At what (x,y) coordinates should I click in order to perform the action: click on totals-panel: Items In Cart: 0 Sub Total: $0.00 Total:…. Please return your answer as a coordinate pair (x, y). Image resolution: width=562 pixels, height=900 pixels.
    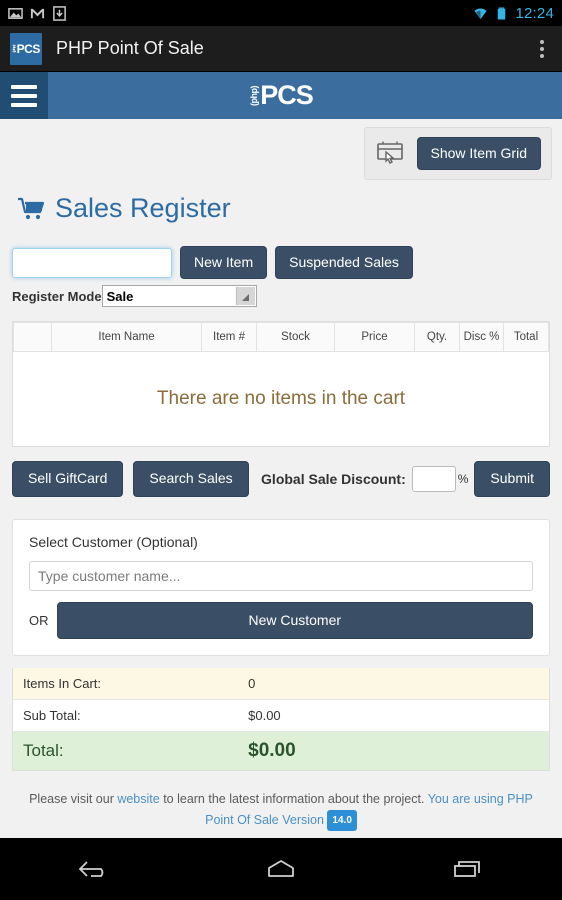
    Looking at the image, I should click on (281, 720).